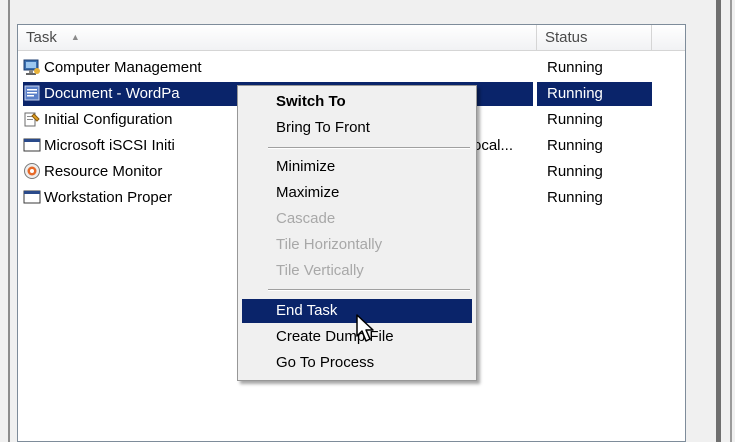 This screenshot has width=735, height=442. I want to click on panel-edge, so click(731, 221).